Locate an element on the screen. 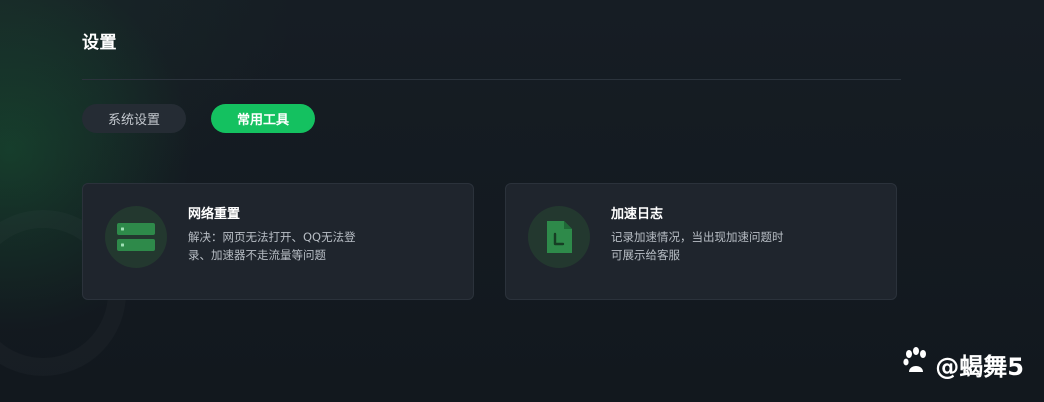 The image size is (1044, 402). card-description-line: 可展示给客服 is located at coordinates (645, 255).